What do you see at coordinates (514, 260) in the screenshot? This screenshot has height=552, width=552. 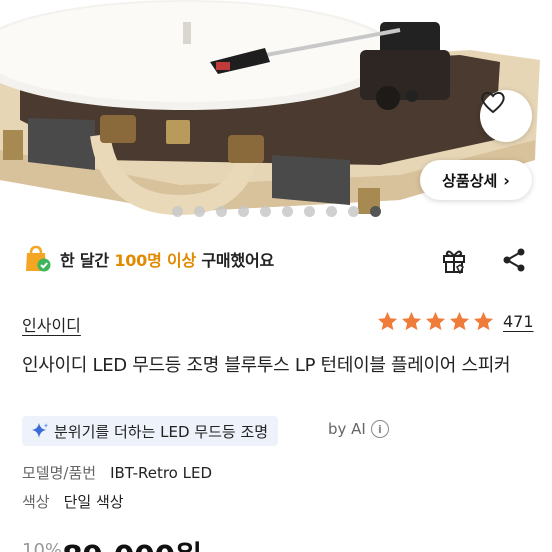 I see `share-icon` at bounding box center [514, 260].